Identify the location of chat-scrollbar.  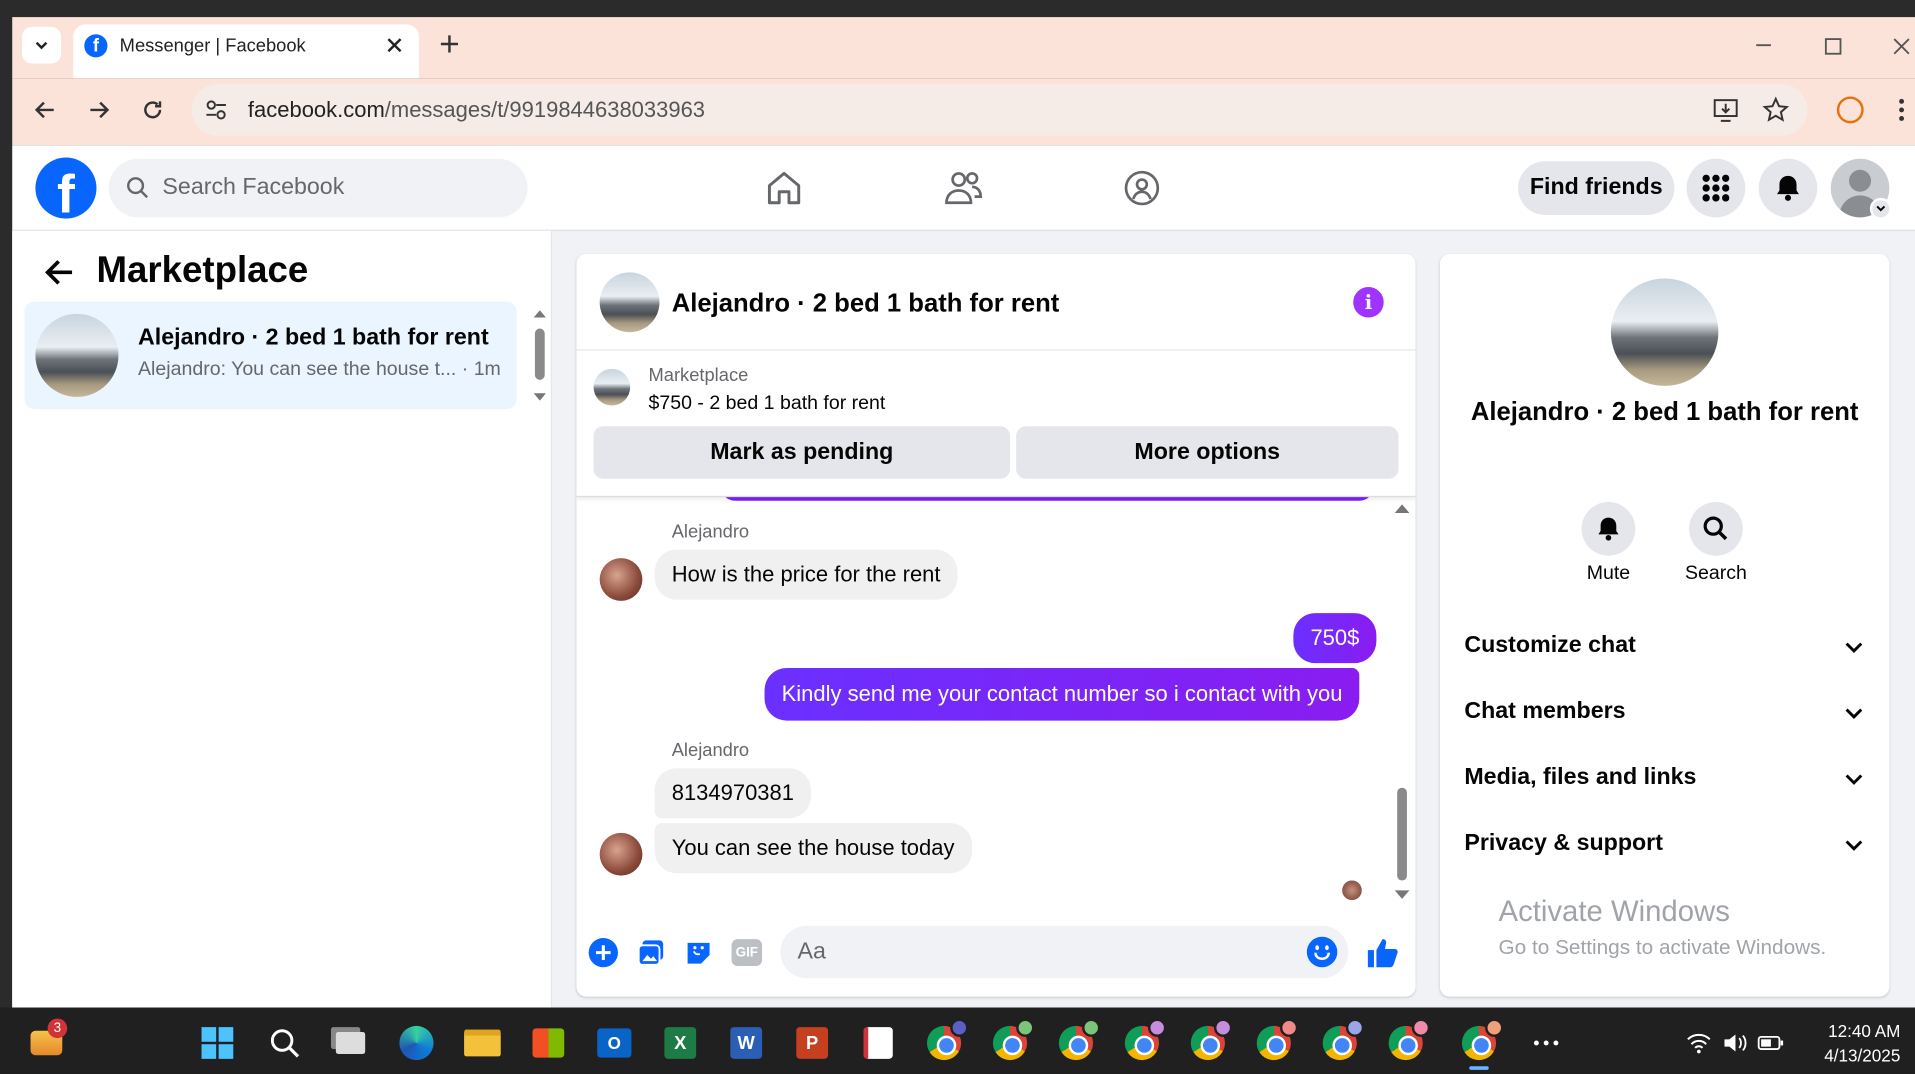
(1402, 701).